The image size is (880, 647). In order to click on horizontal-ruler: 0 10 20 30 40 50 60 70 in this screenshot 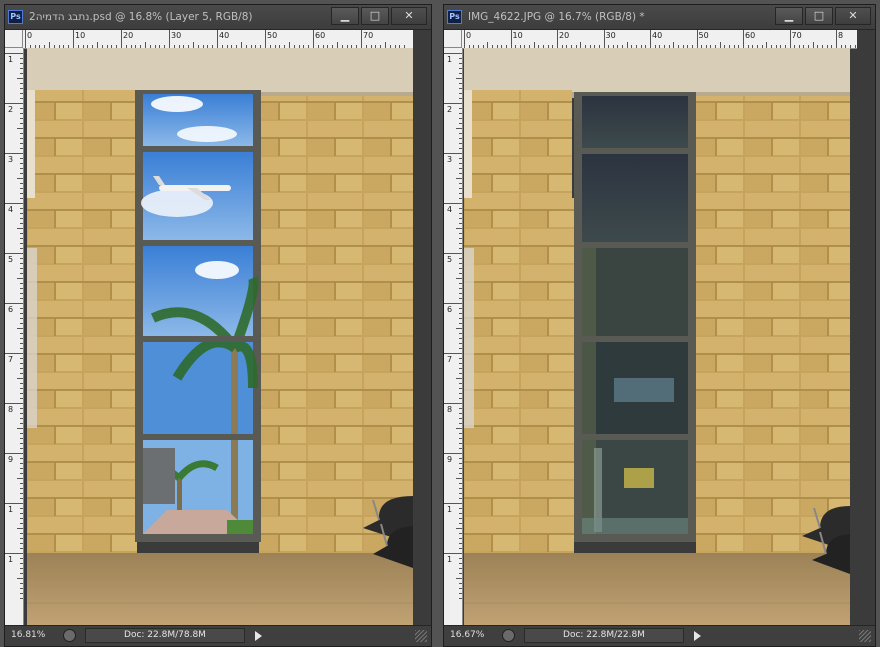, I will do `click(218, 39)`.